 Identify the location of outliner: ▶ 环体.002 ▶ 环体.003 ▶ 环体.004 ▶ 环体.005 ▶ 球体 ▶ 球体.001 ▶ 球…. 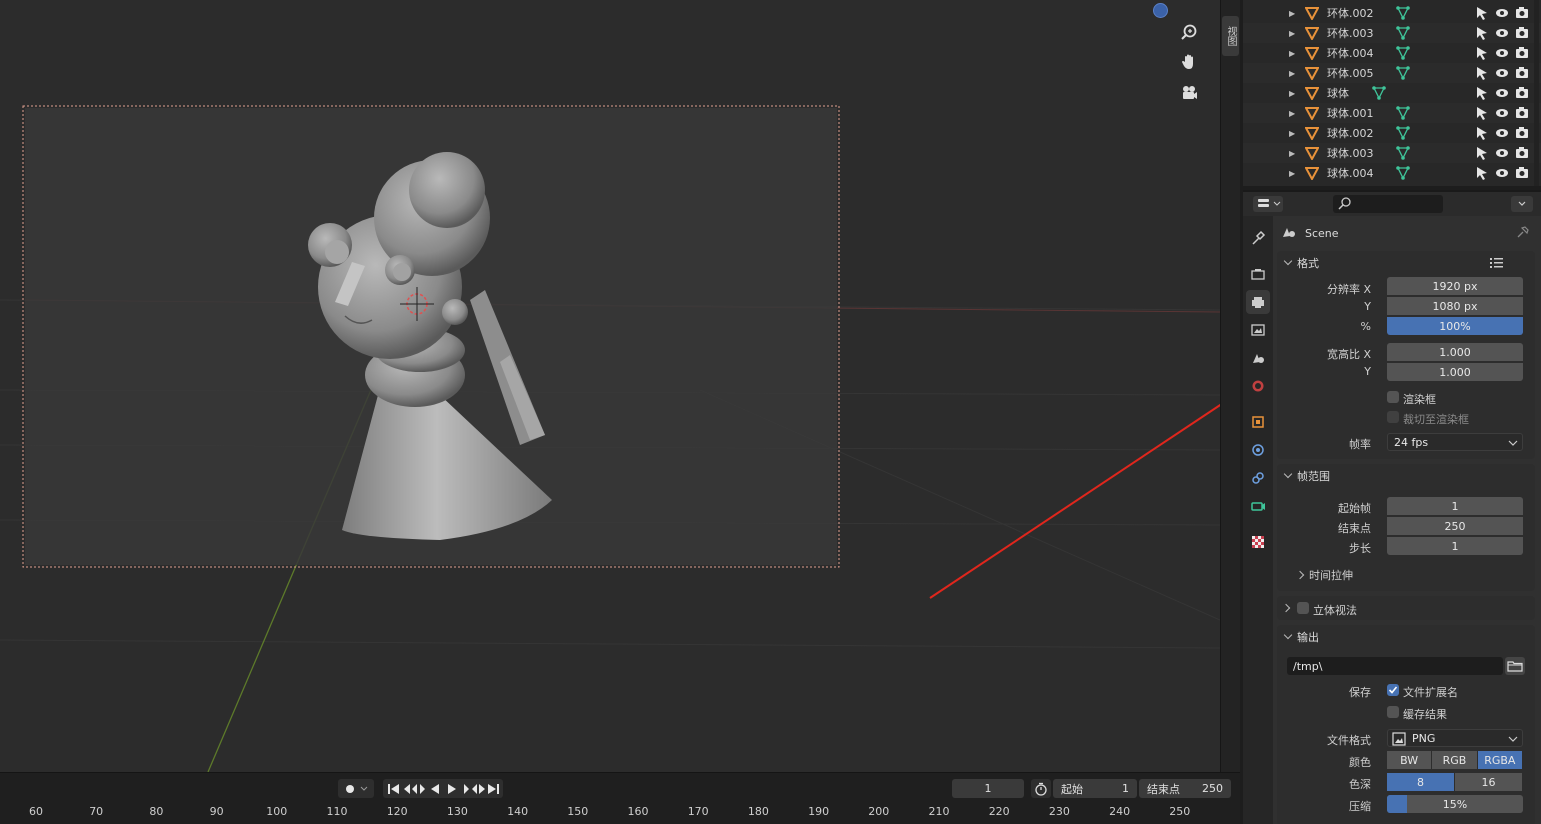
(1392, 93).